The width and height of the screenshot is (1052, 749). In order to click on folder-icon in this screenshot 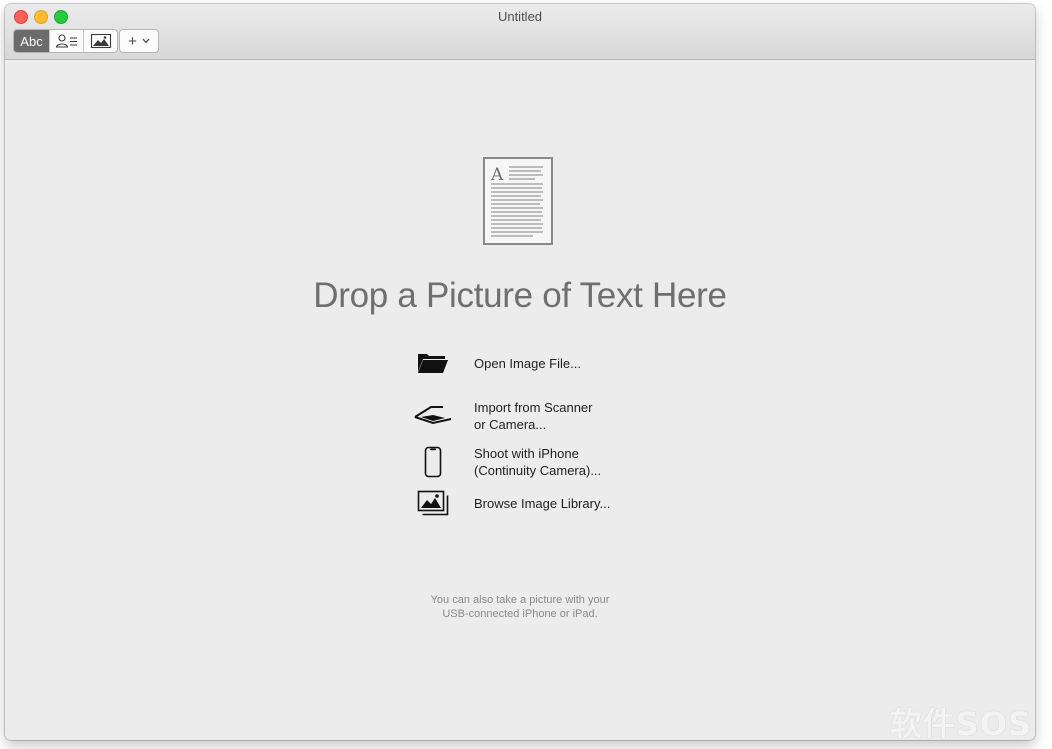, I will do `click(433, 363)`.